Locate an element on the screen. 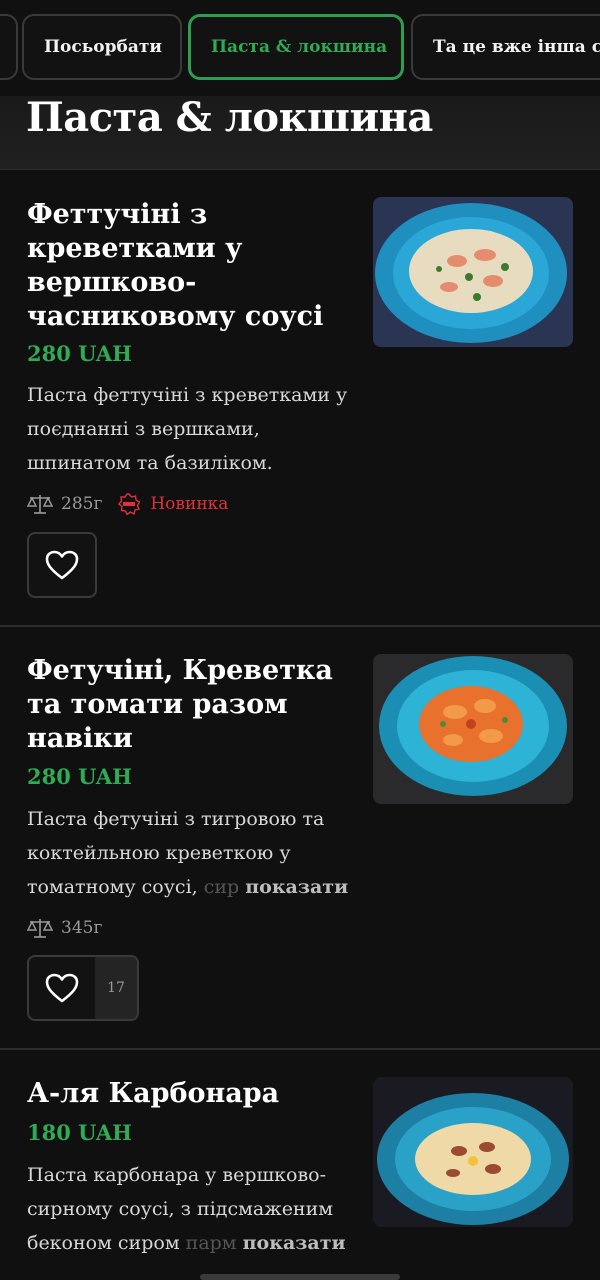 The height and width of the screenshot is (1280, 600). favorite-button: 17 is located at coordinates (83, 988).